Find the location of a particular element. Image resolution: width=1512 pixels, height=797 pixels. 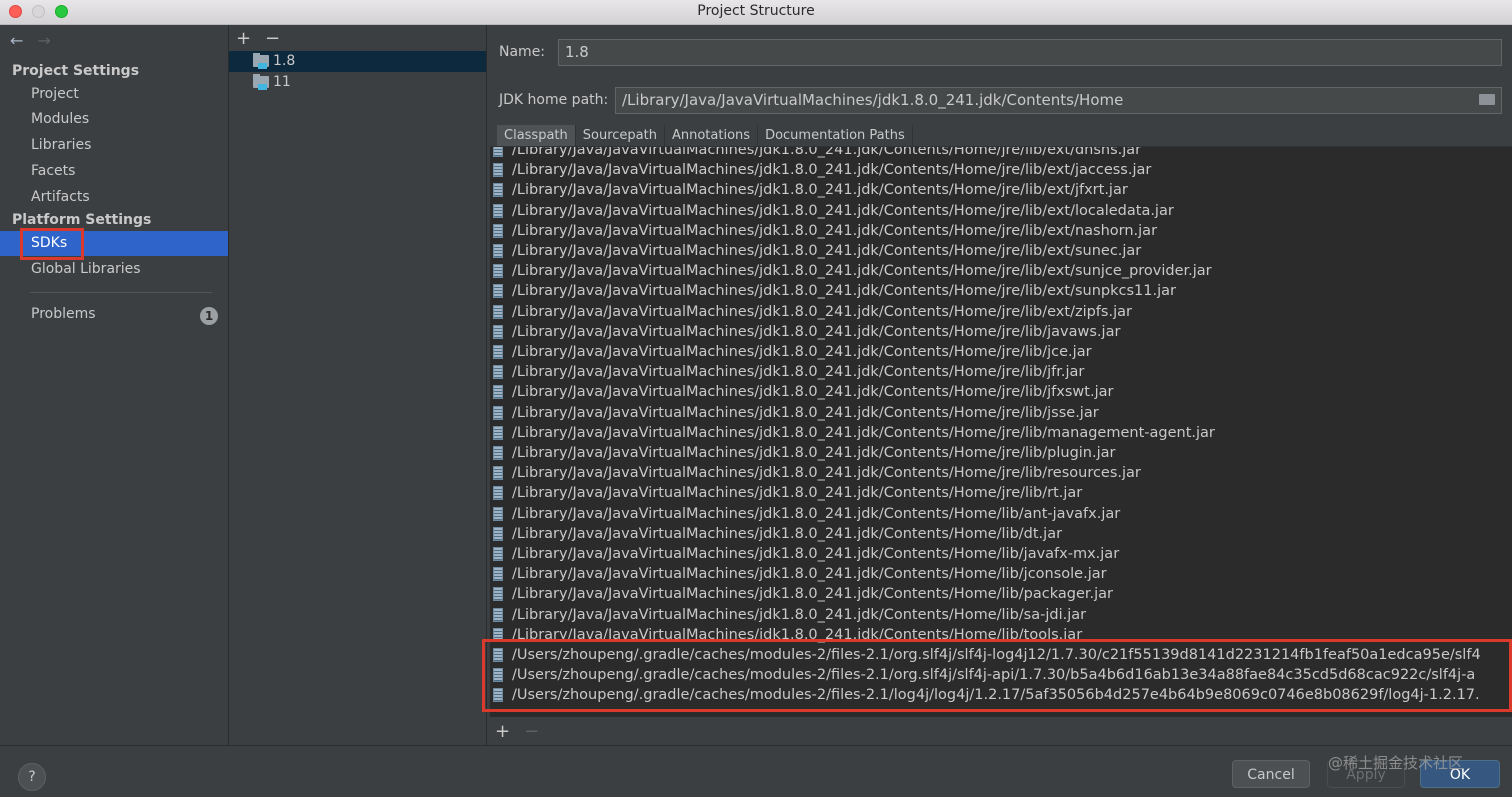

sidebar-item-facets: Facets is located at coordinates (114, 171).